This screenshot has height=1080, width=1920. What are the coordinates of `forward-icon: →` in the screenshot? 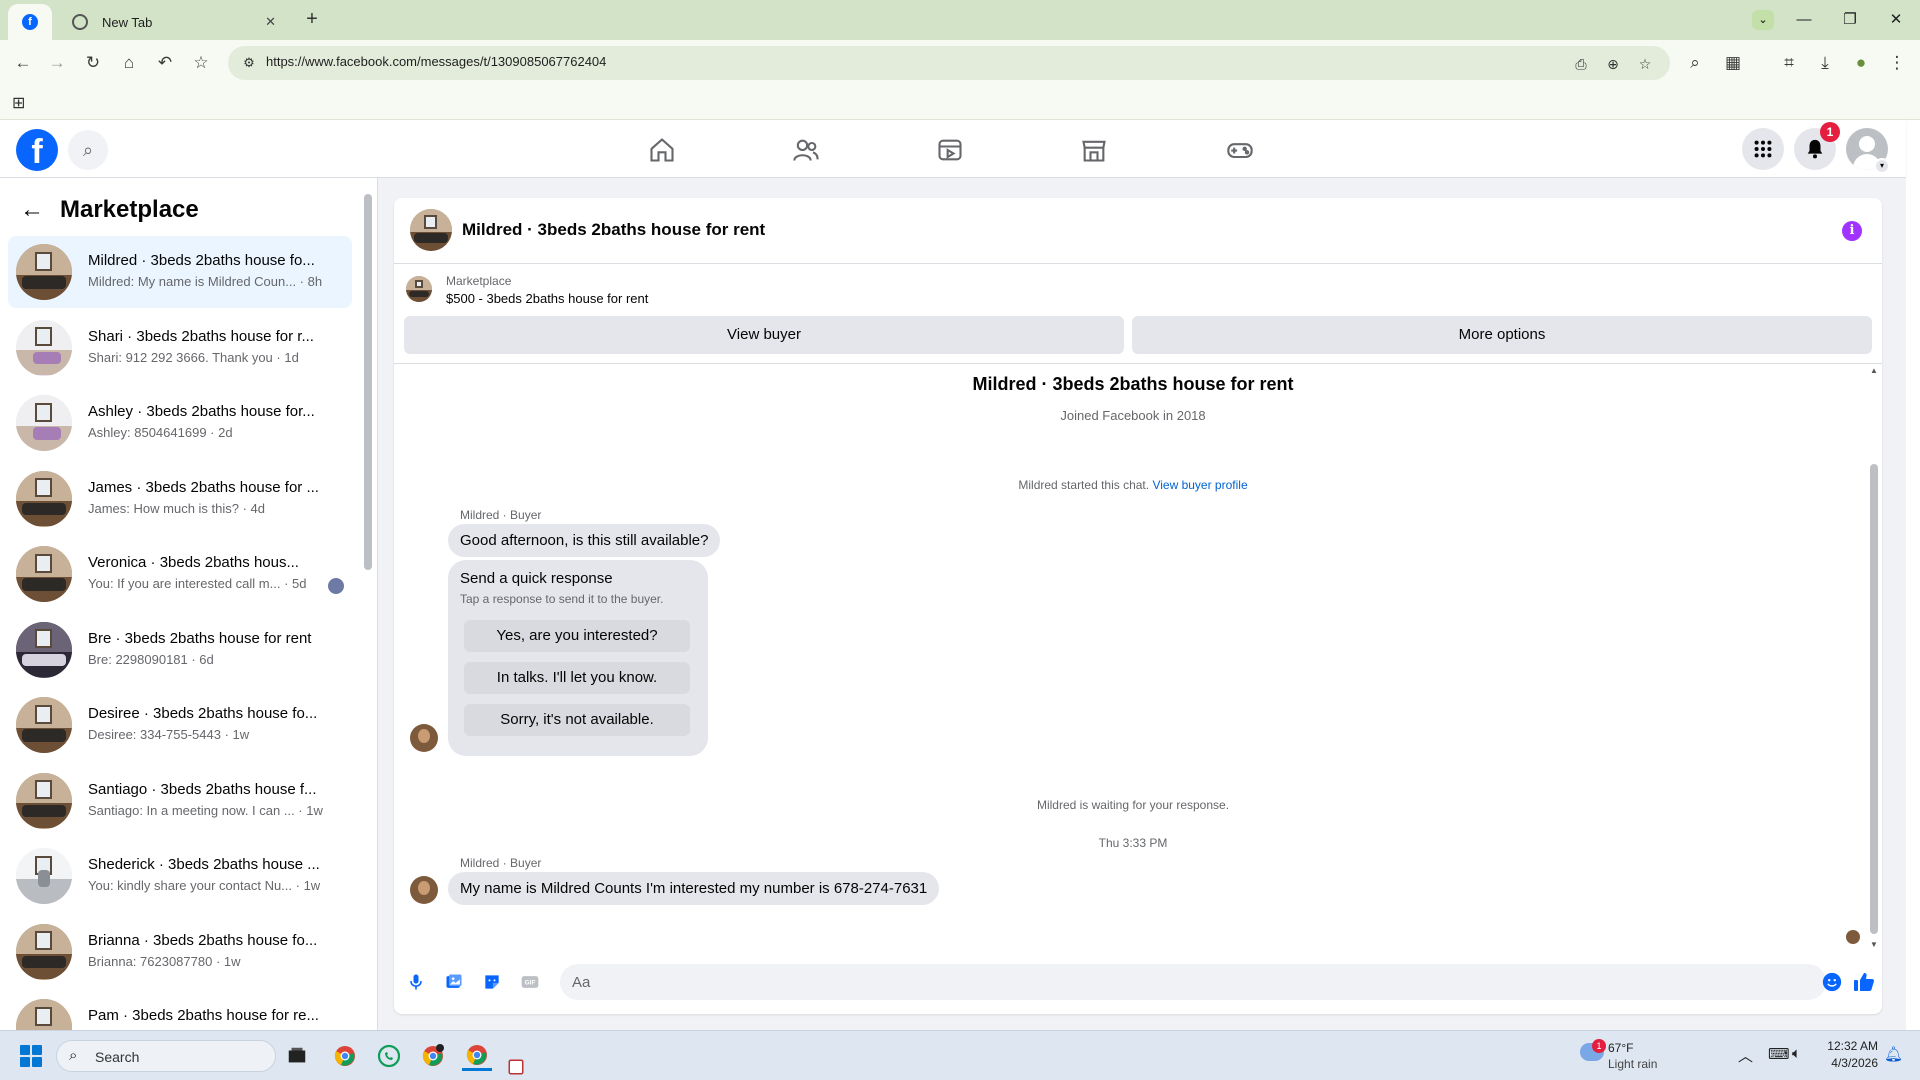 It's located at (57, 63).